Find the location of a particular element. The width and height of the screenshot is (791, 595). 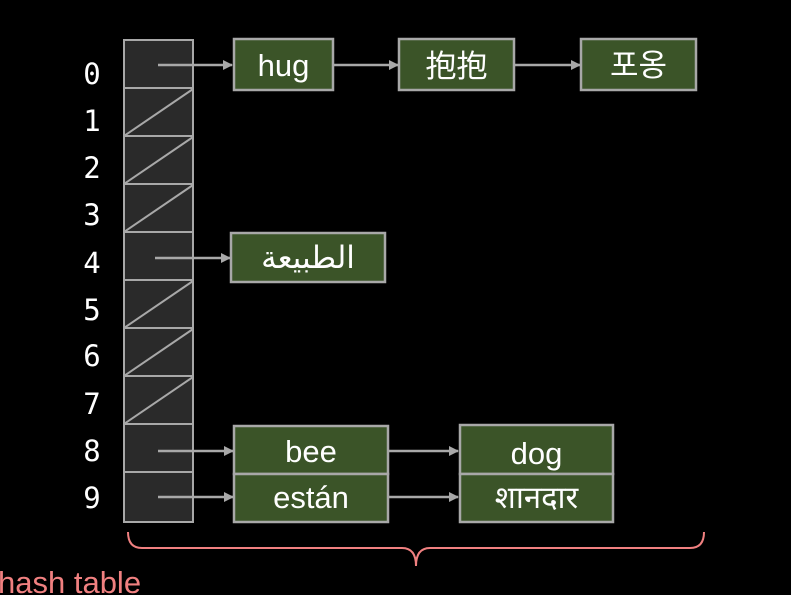

index-labels: 0 1 2 3 4 5 6 7 8 9 is located at coordinates (91, 286).